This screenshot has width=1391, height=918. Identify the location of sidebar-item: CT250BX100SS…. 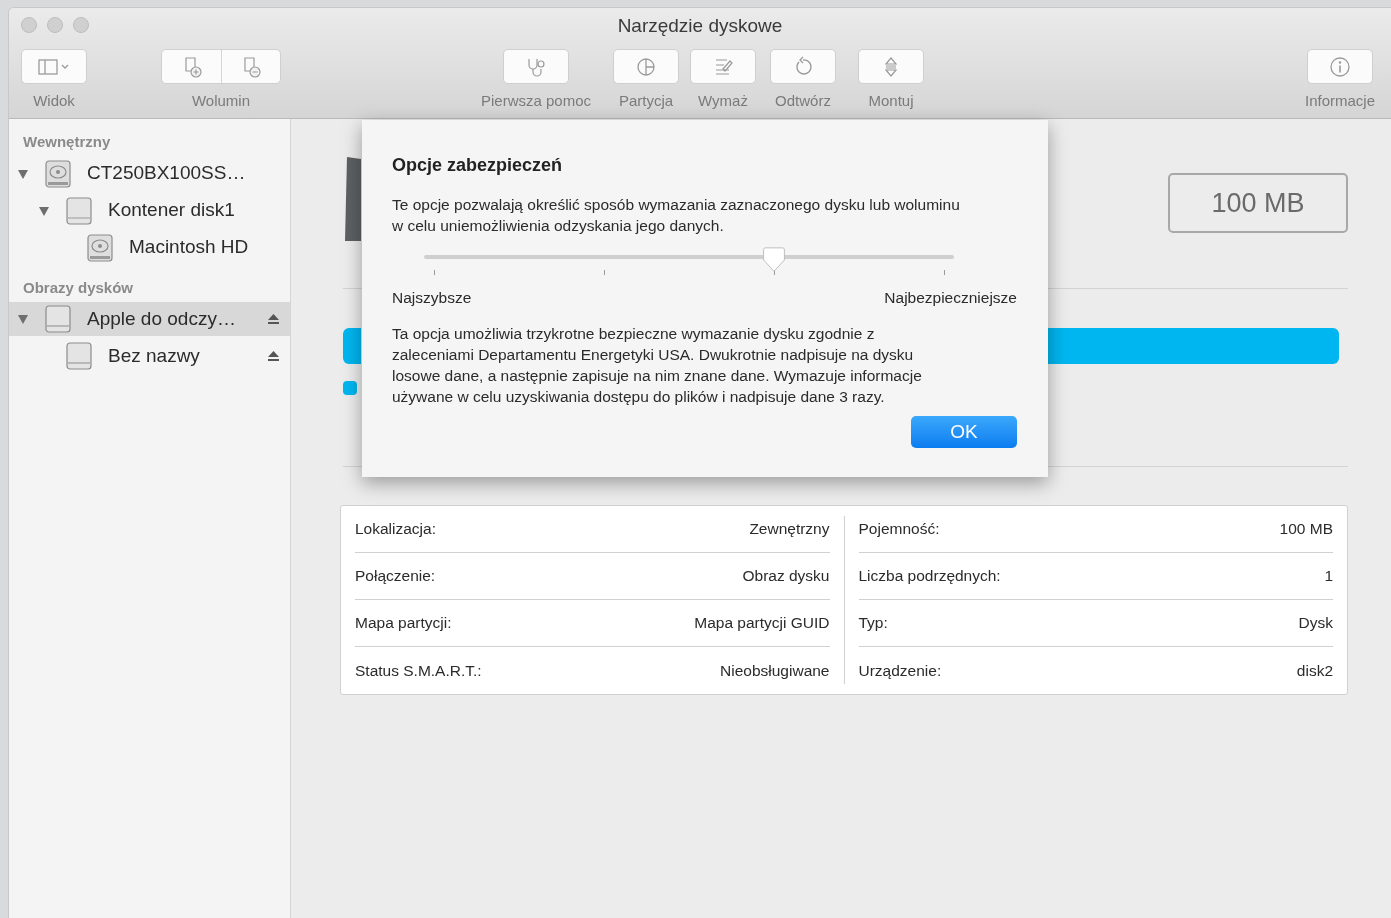
(149, 173).